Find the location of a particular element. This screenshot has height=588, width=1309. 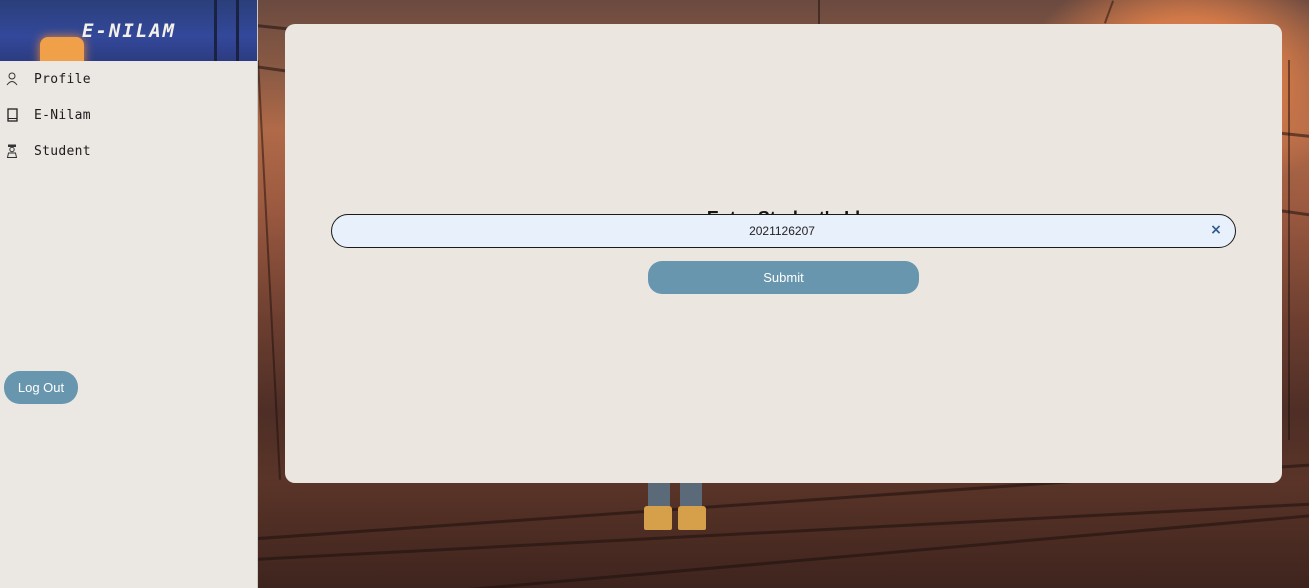

sidebar-item-label: Student is located at coordinates (62, 151).